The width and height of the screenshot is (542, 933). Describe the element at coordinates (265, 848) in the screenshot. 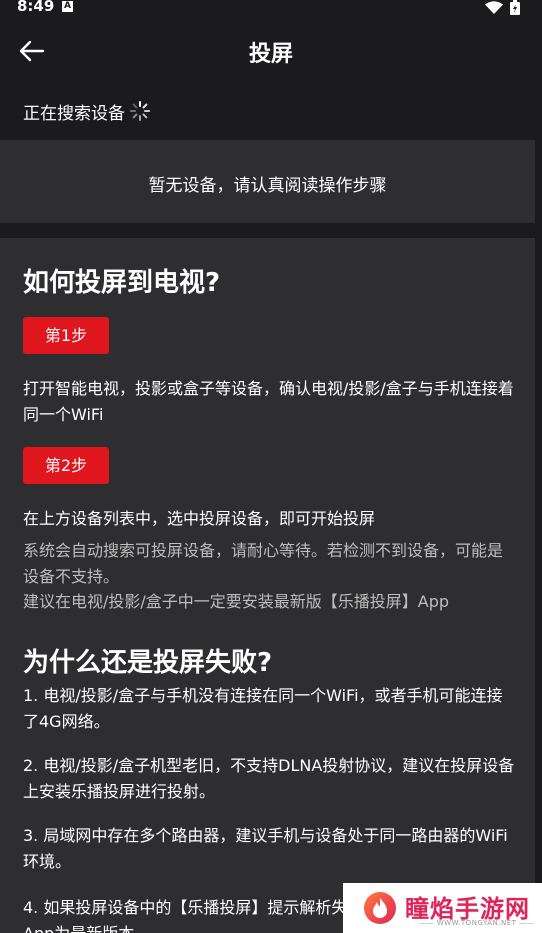

I see `faq-item-3: 3. 局域网中存在多个路由器，建议手机与设备处于同一路由器的WiFi环境。` at that location.